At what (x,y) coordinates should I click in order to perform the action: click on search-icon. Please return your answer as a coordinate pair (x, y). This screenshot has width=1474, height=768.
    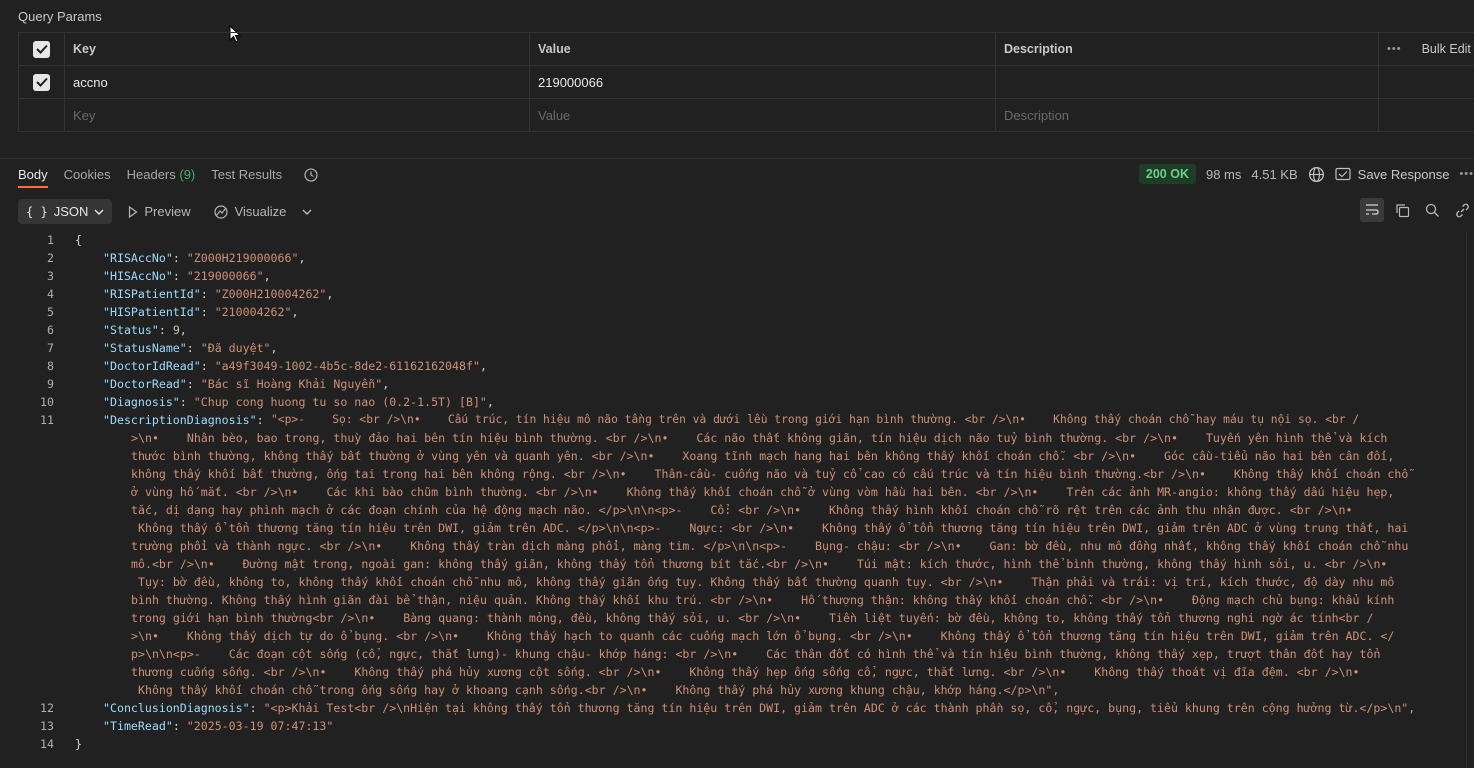
    Looking at the image, I should click on (1432, 210).